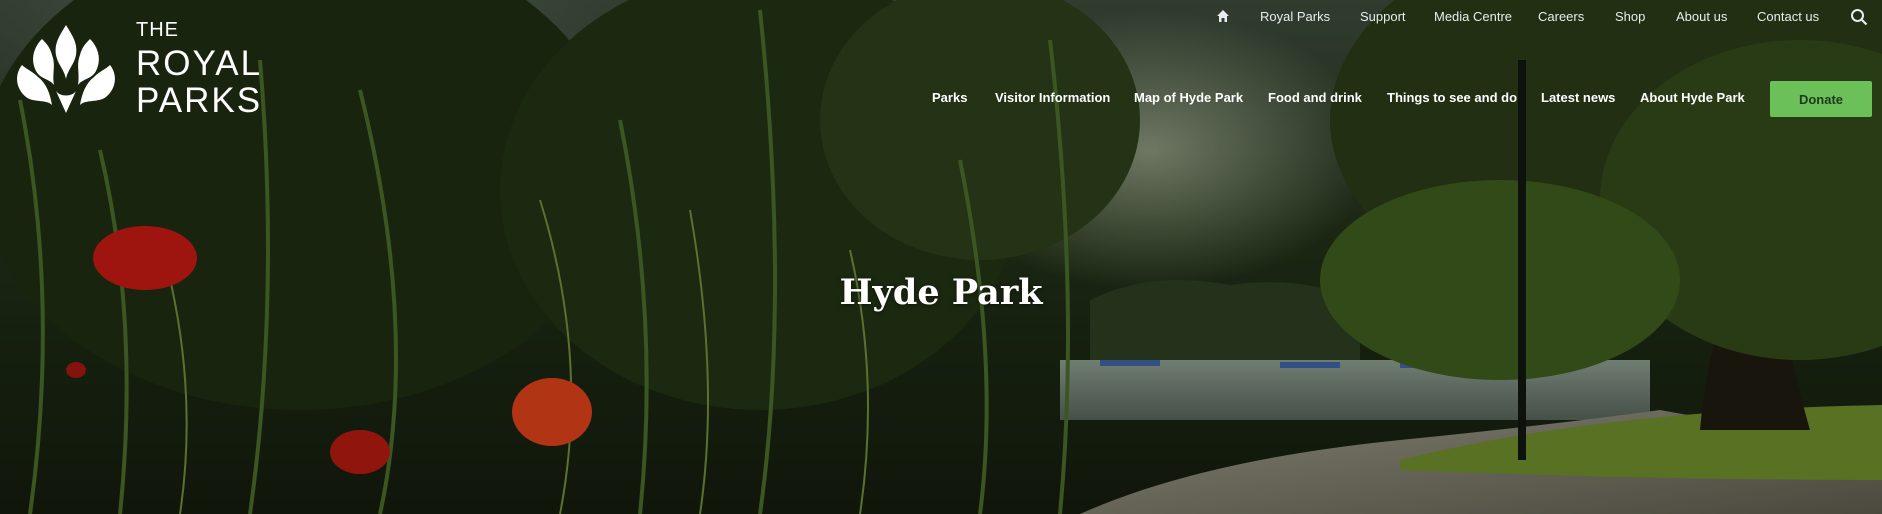 This screenshot has width=1882, height=514. What do you see at coordinates (1452, 97) in the screenshot?
I see `main-nav-things-to-see-and-do: Things to see and do` at bounding box center [1452, 97].